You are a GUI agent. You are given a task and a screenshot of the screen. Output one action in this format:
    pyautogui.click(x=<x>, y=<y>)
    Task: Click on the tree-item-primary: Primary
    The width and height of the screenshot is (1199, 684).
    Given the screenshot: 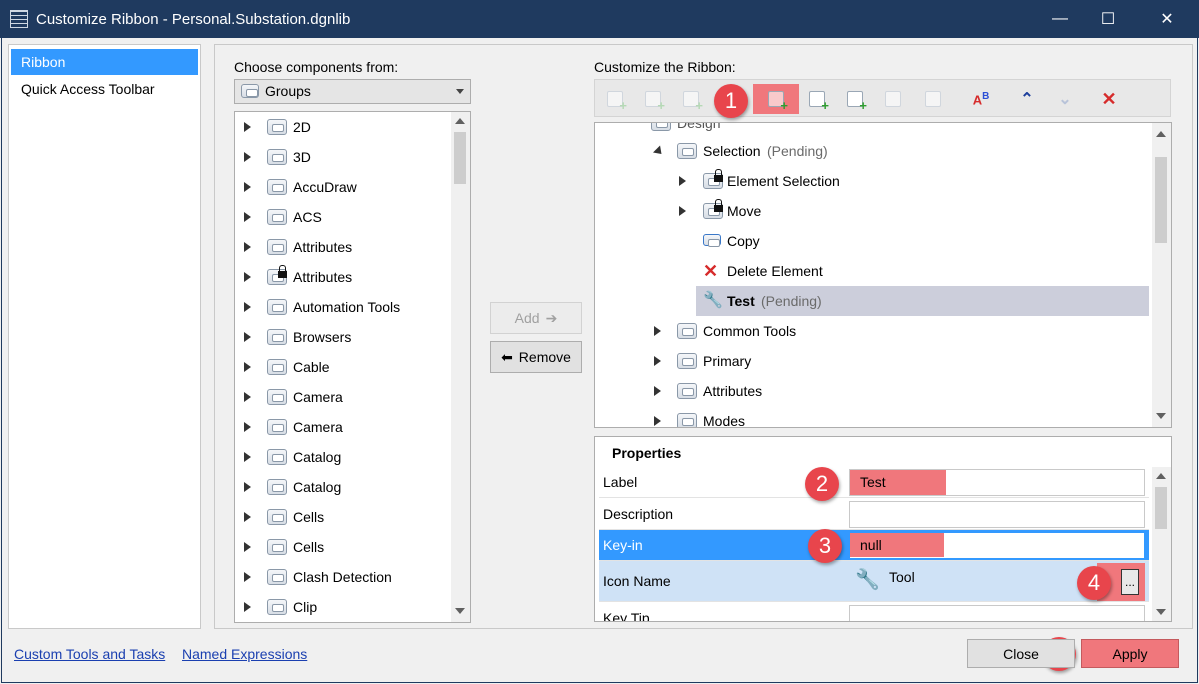 What is the action you would take?
    pyautogui.click(x=898, y=361)
    